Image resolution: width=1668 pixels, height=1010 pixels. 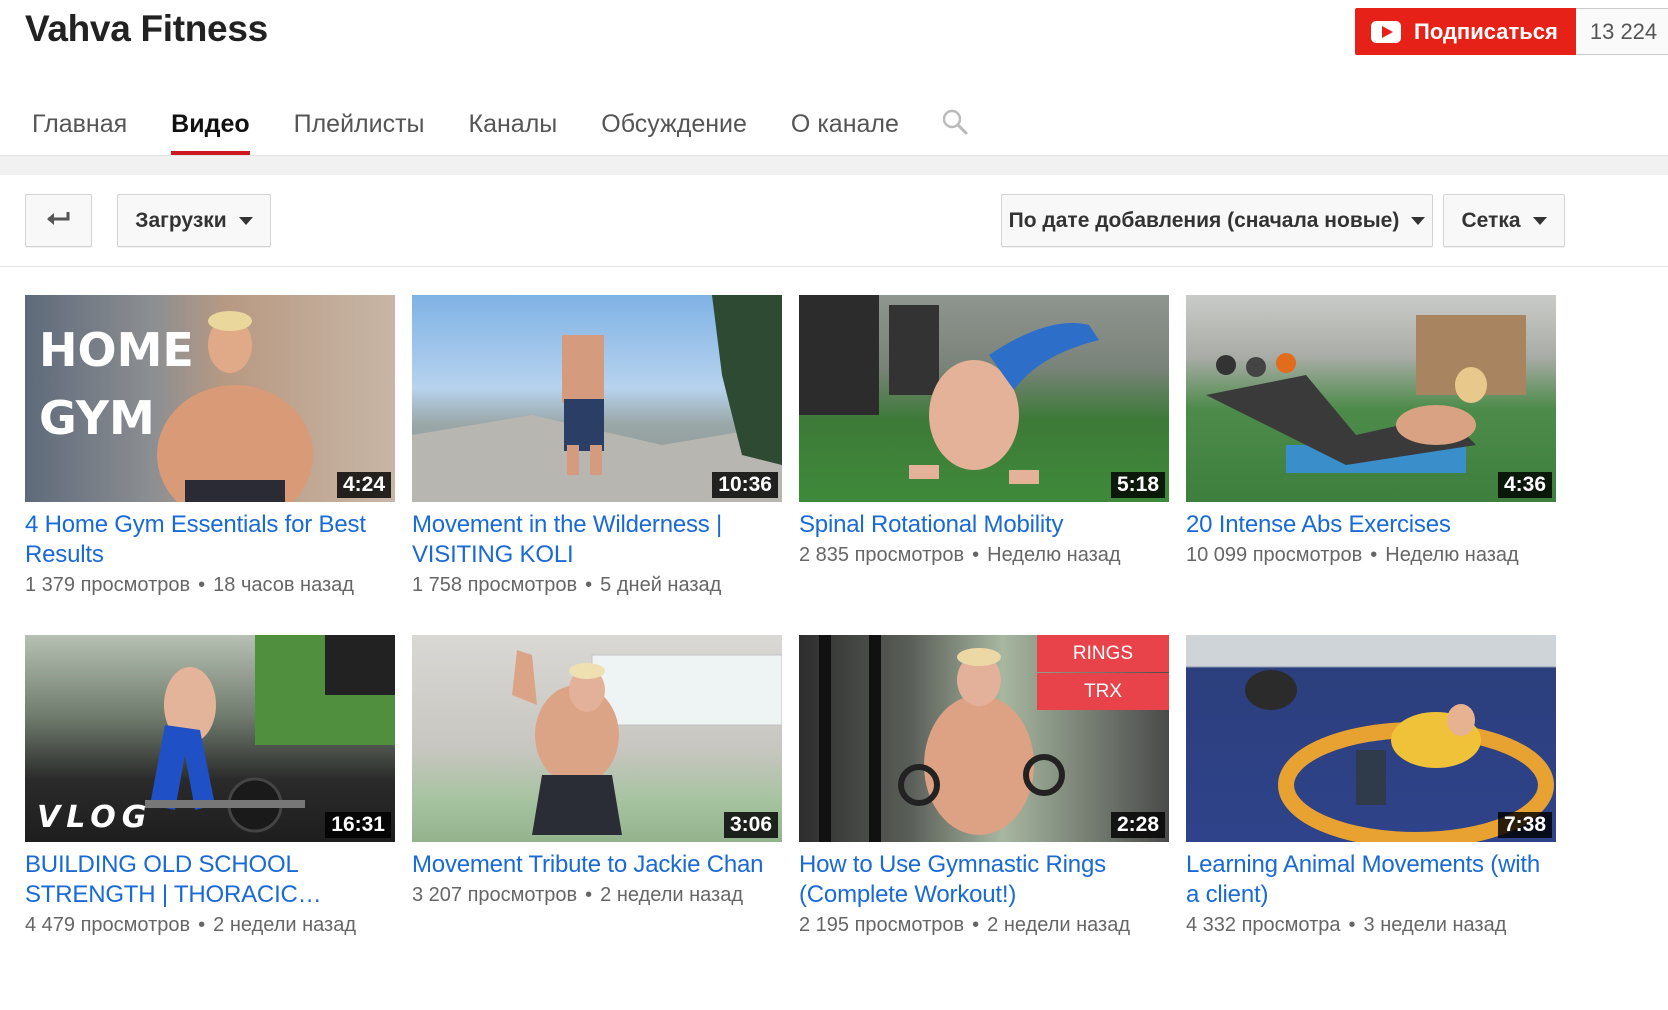 What do you see at coordinates (951, 127) in the screenshot?
I see `search-icon` at bounding box center [951, 127].